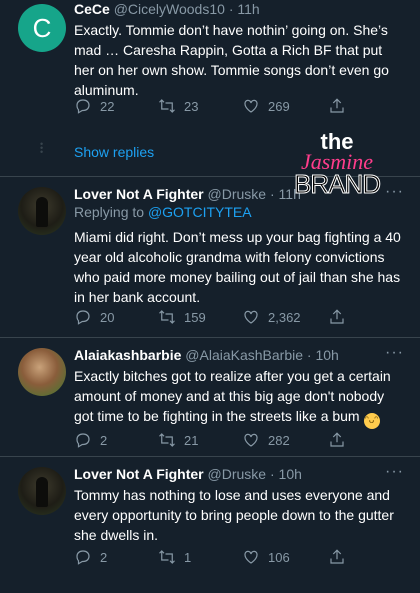 This screenshot has height=593, width=420. Describe the element at coordinates (178, 106) in the screenshot. I see `retweet-button: 23` at that location.